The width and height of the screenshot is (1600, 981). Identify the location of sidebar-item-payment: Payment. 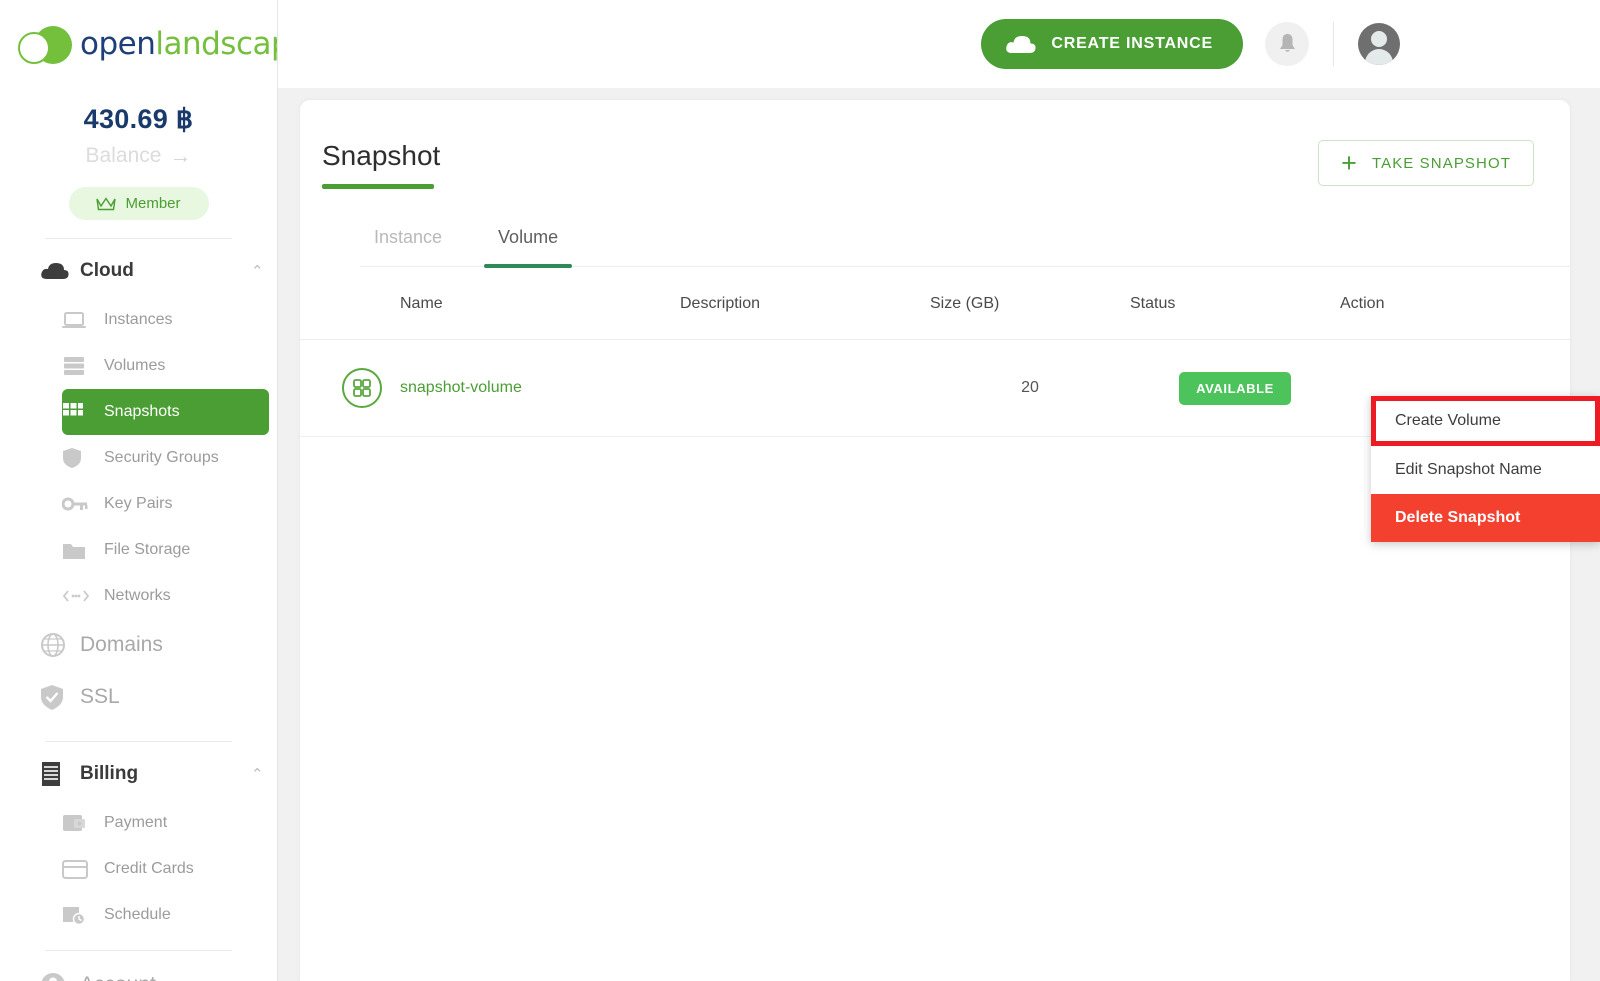
(161, 823).